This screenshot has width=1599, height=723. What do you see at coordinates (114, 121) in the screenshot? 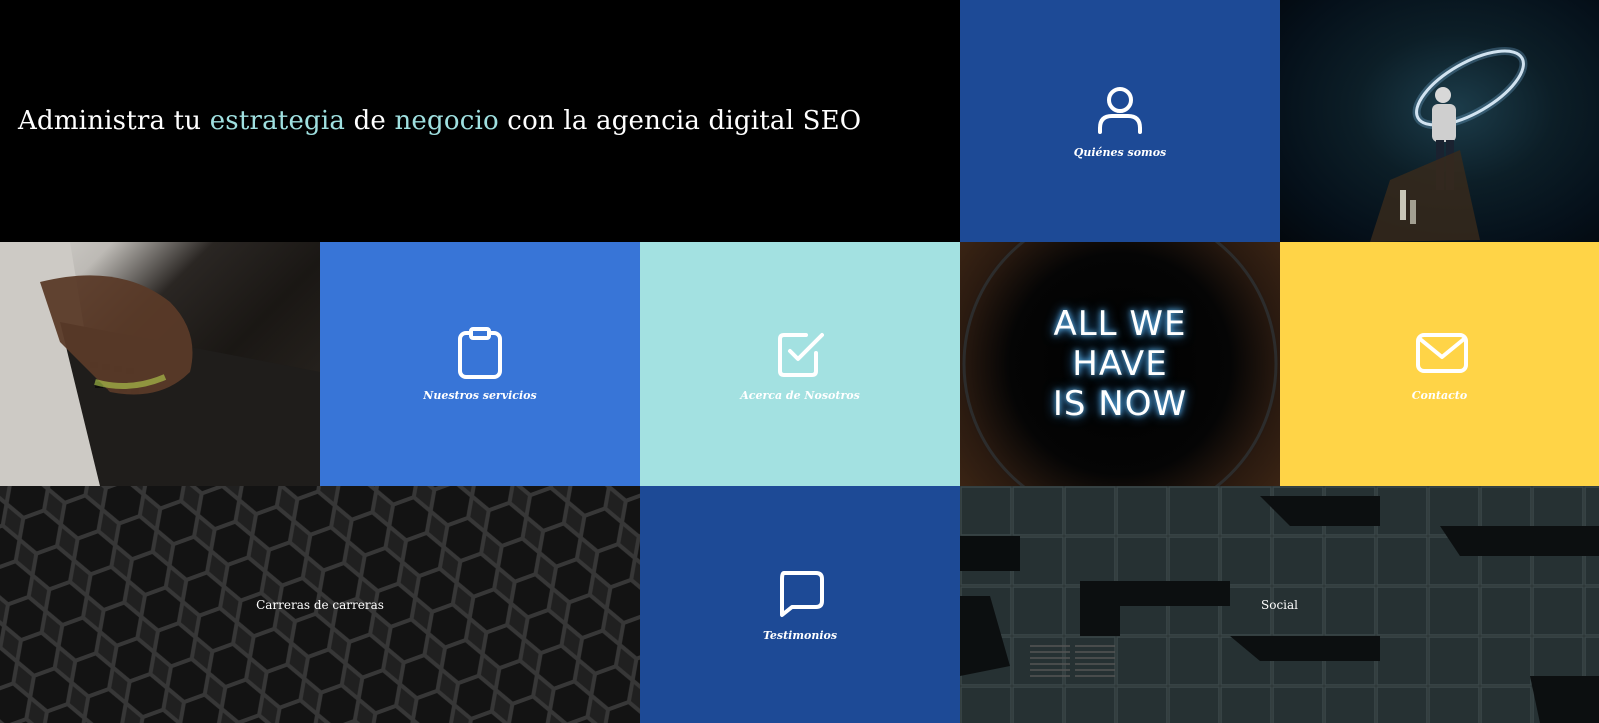
I see `hero-title-part1: Administra tu` at bounding box center [114, 121].